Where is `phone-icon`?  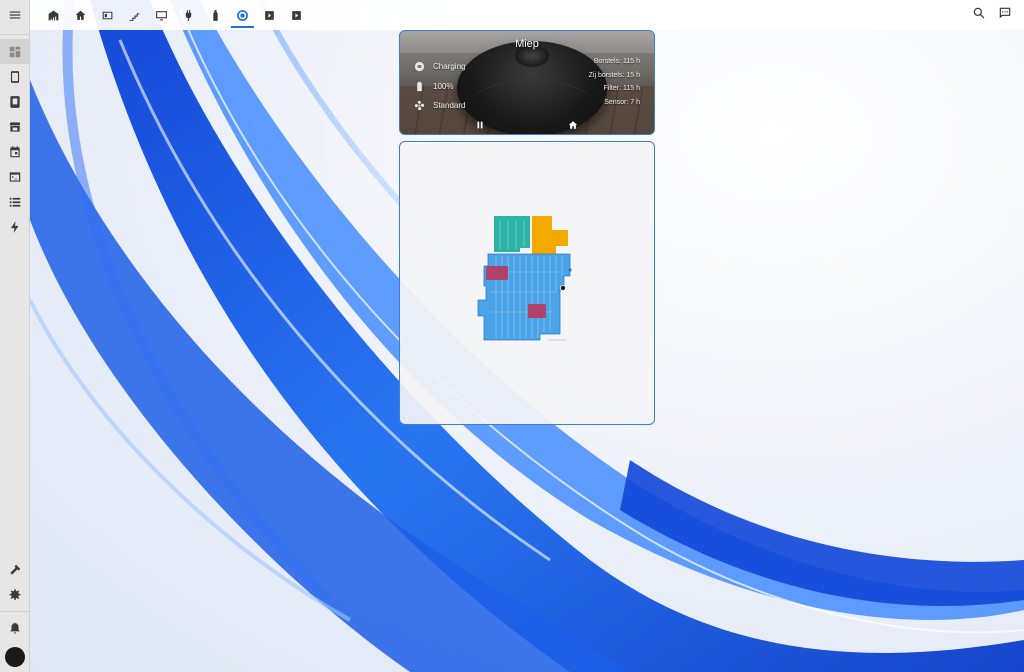
phone-icon is located at coordinates (14, 76).